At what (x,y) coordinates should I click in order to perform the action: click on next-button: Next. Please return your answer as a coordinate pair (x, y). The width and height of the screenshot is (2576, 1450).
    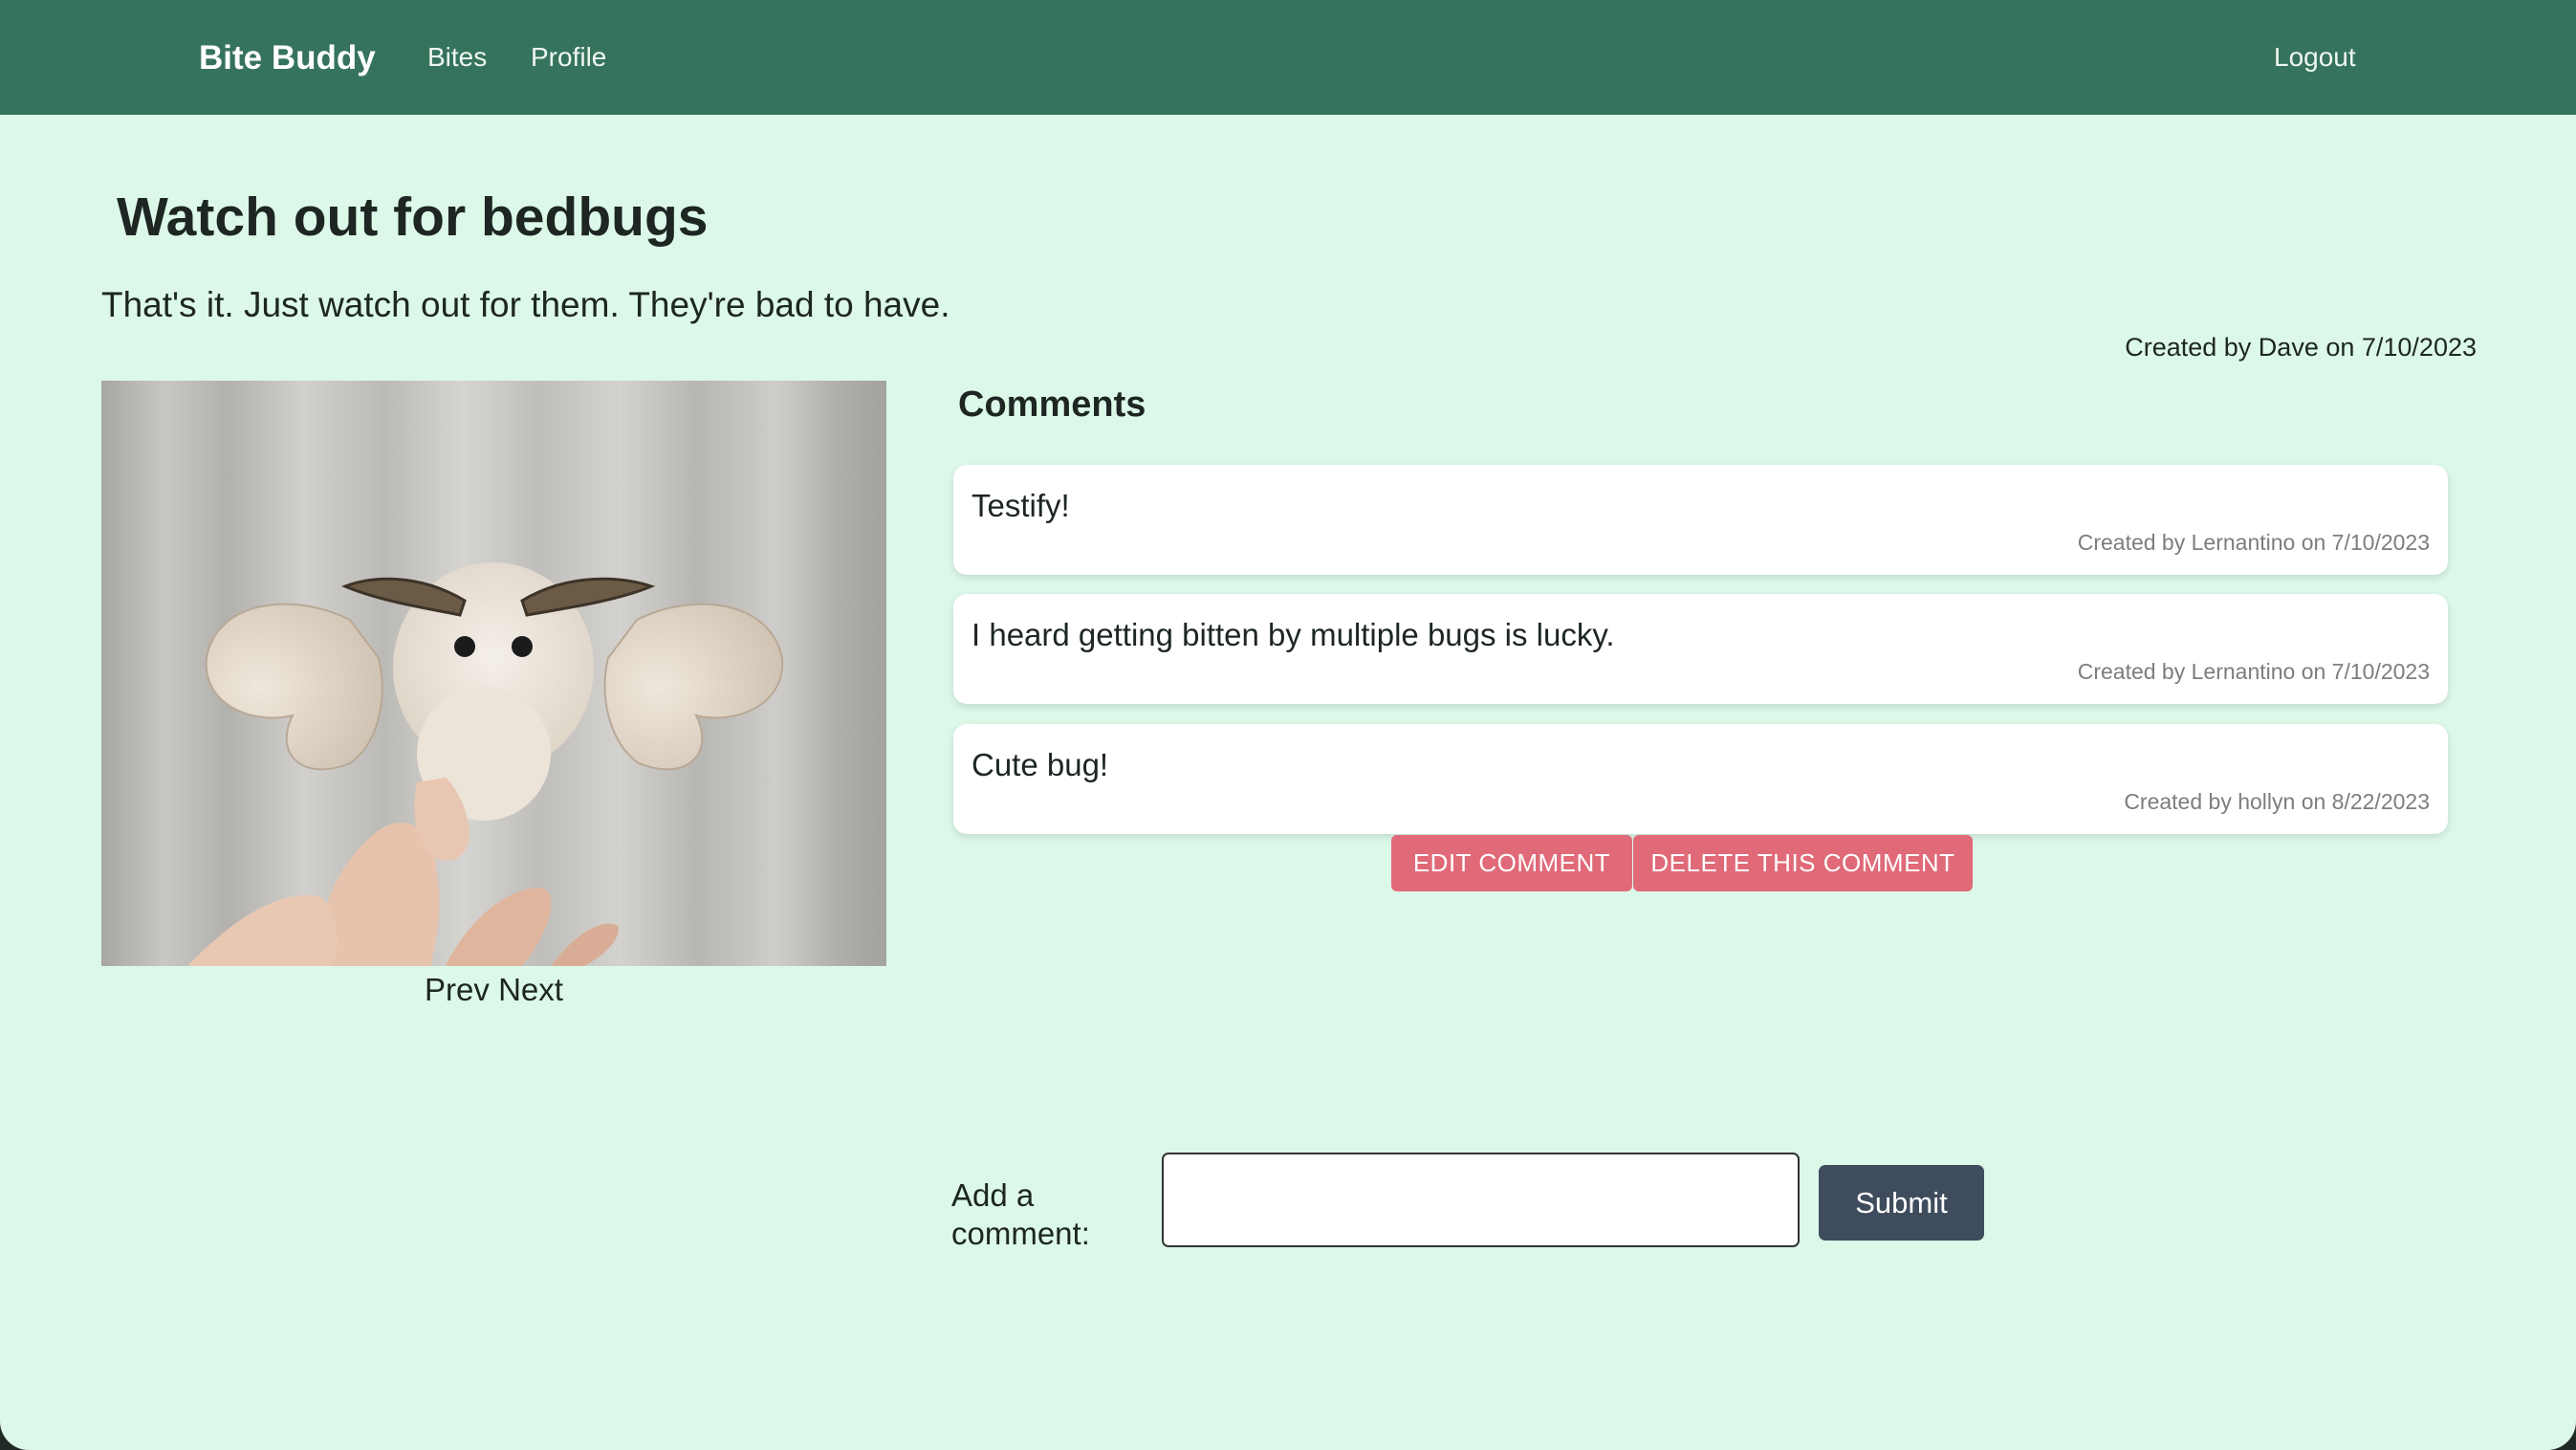
    Looking at the image, I should click on (530, 989).